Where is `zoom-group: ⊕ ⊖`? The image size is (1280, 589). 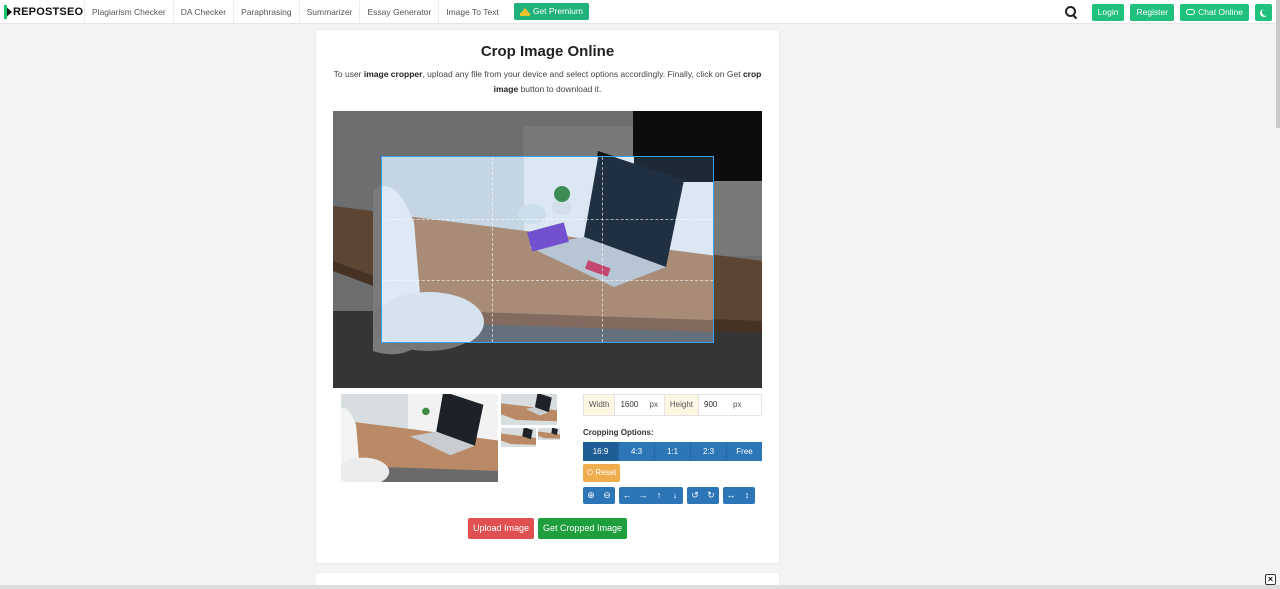 zoom-group: ⊕ ⊖ is located at coordinates (599, 495).